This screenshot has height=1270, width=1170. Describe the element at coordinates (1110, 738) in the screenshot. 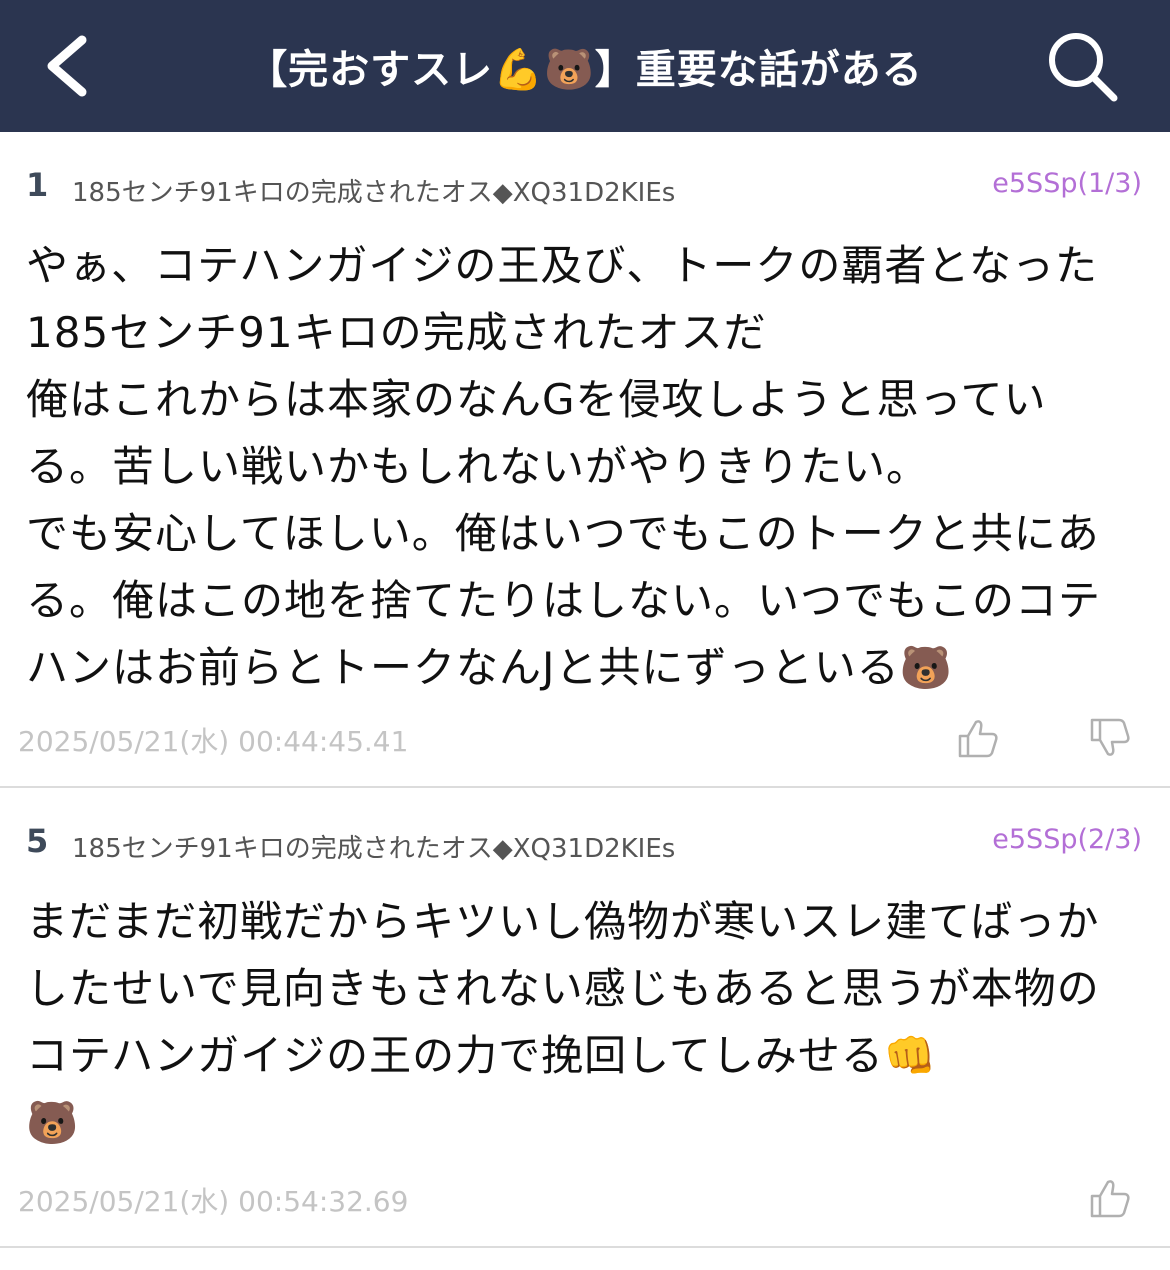

I see `thumbs-down-icon` at that location.